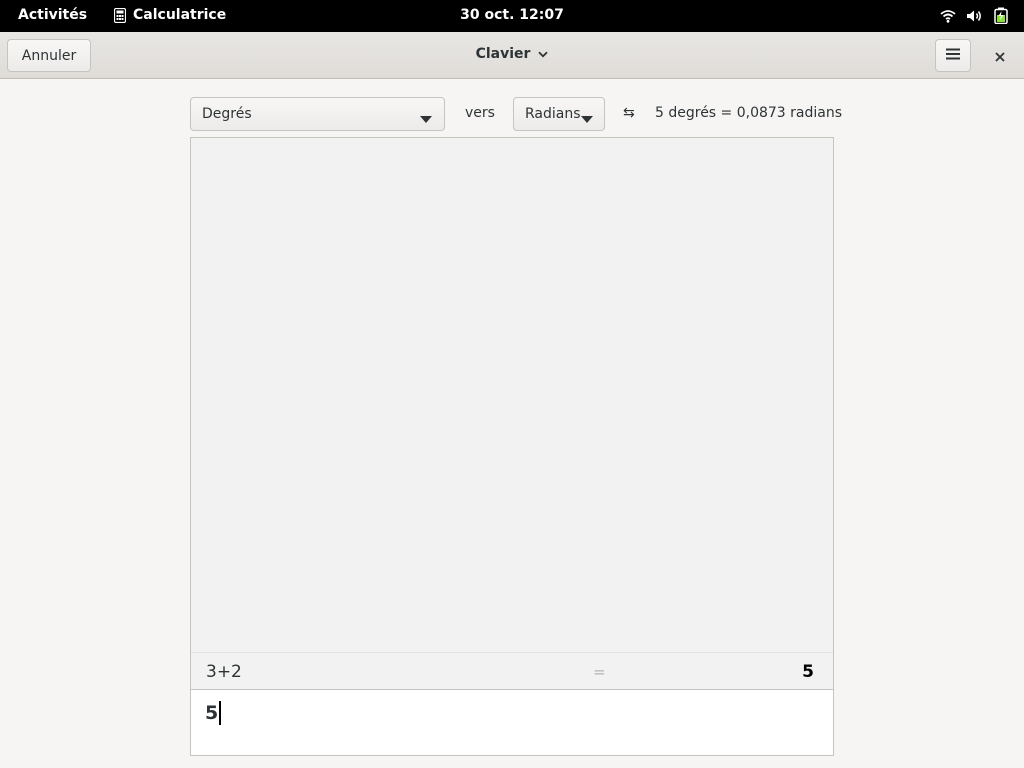 The image size is (1024, 768). Describe the element at coordinates (317, 114) in the screenshot. I see `from-unit-combo: Degrés` at that location.